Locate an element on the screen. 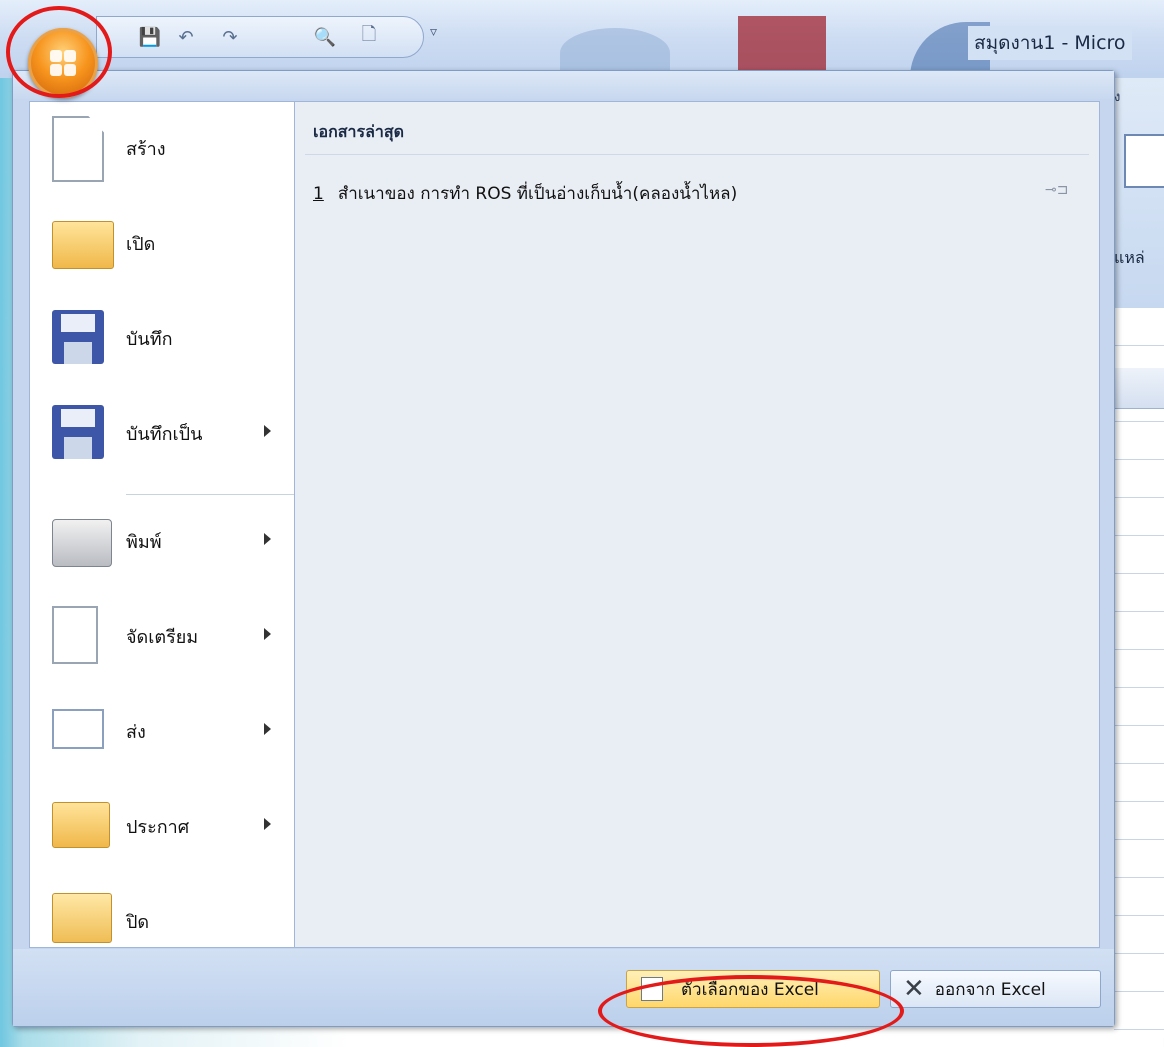 This screenshot has width=1164, height=1047. menu-item-publish: ประกาศ is located at coordinates (162, 826).